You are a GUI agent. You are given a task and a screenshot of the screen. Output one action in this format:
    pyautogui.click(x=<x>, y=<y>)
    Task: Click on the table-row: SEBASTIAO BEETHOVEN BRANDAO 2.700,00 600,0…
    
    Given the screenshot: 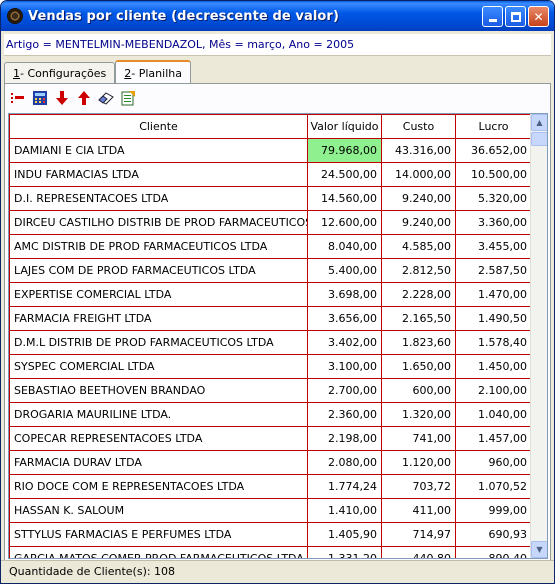 What is the action you would take?
    pyautogui.click(x=270, y=390)
    